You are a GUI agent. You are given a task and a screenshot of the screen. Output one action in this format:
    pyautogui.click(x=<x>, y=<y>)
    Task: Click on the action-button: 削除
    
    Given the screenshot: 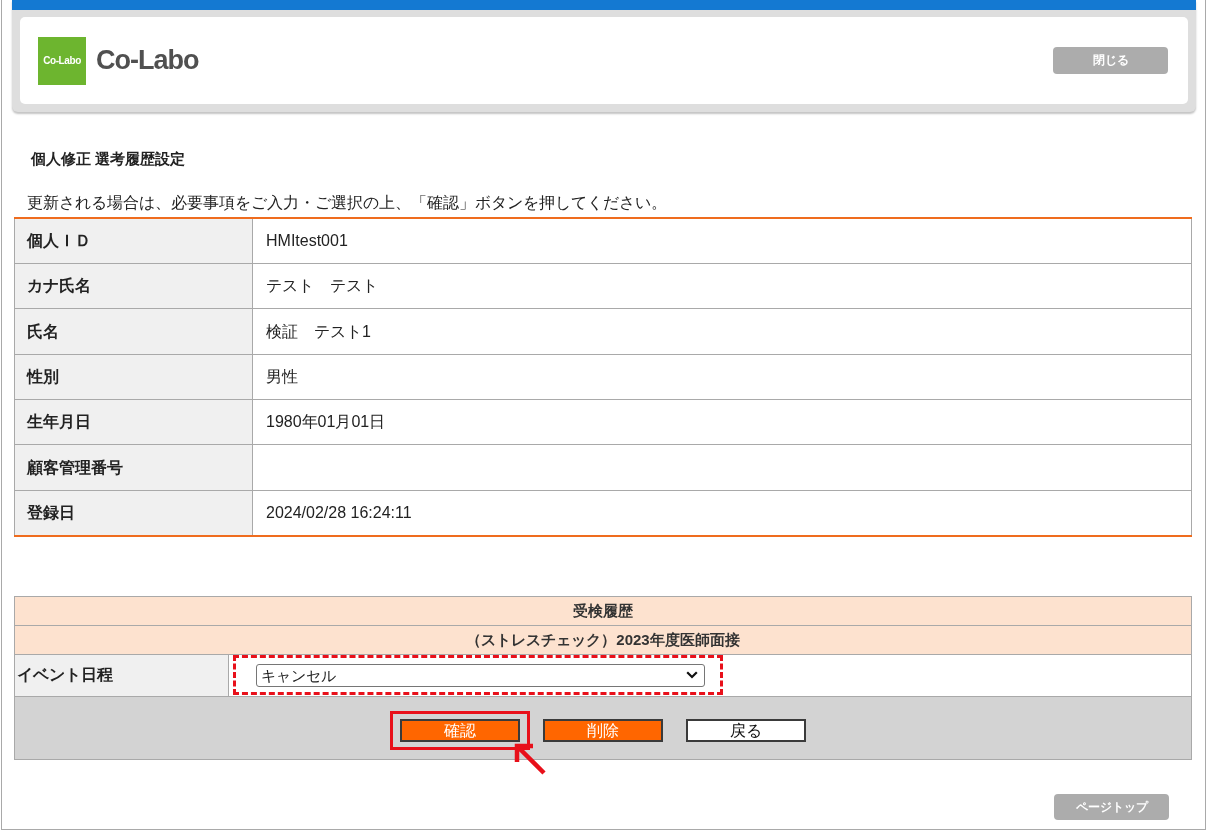 What is the action you would take?
    pyautogui.click(x=603, y=731)
    